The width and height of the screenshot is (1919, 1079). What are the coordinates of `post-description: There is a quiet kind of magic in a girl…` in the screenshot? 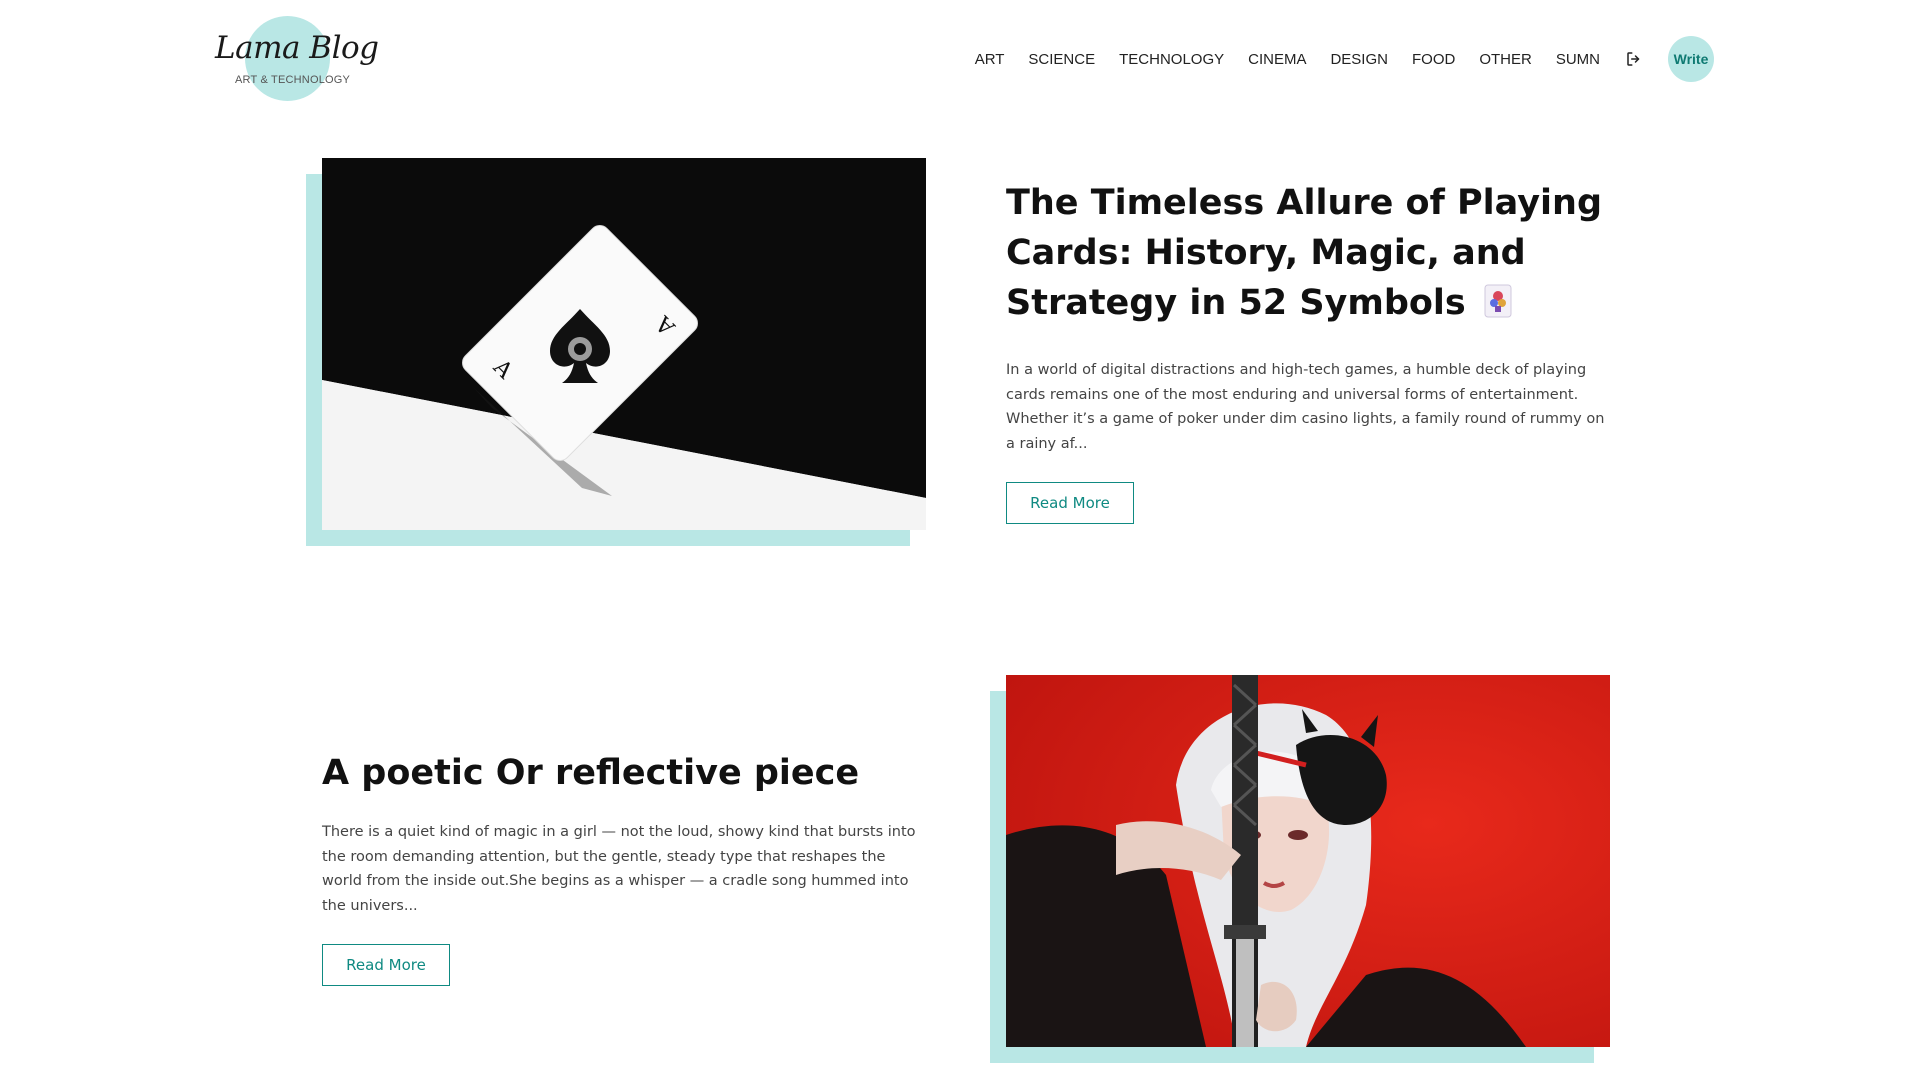 It's located at (619, 869).